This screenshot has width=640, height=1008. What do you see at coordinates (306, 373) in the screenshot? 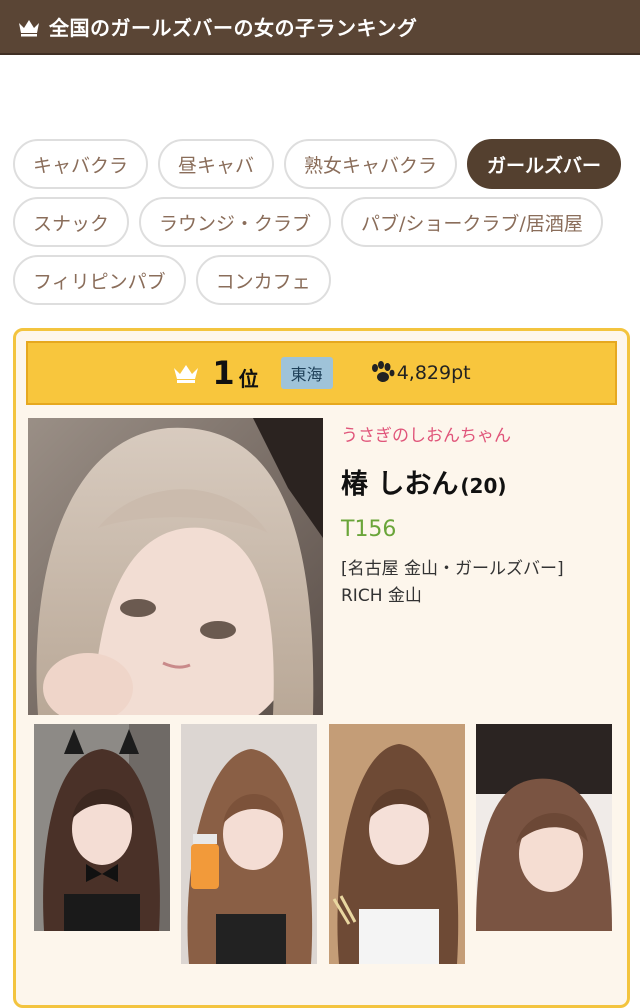
I see `region-badge: 東海` at bounding box center [306, 373].